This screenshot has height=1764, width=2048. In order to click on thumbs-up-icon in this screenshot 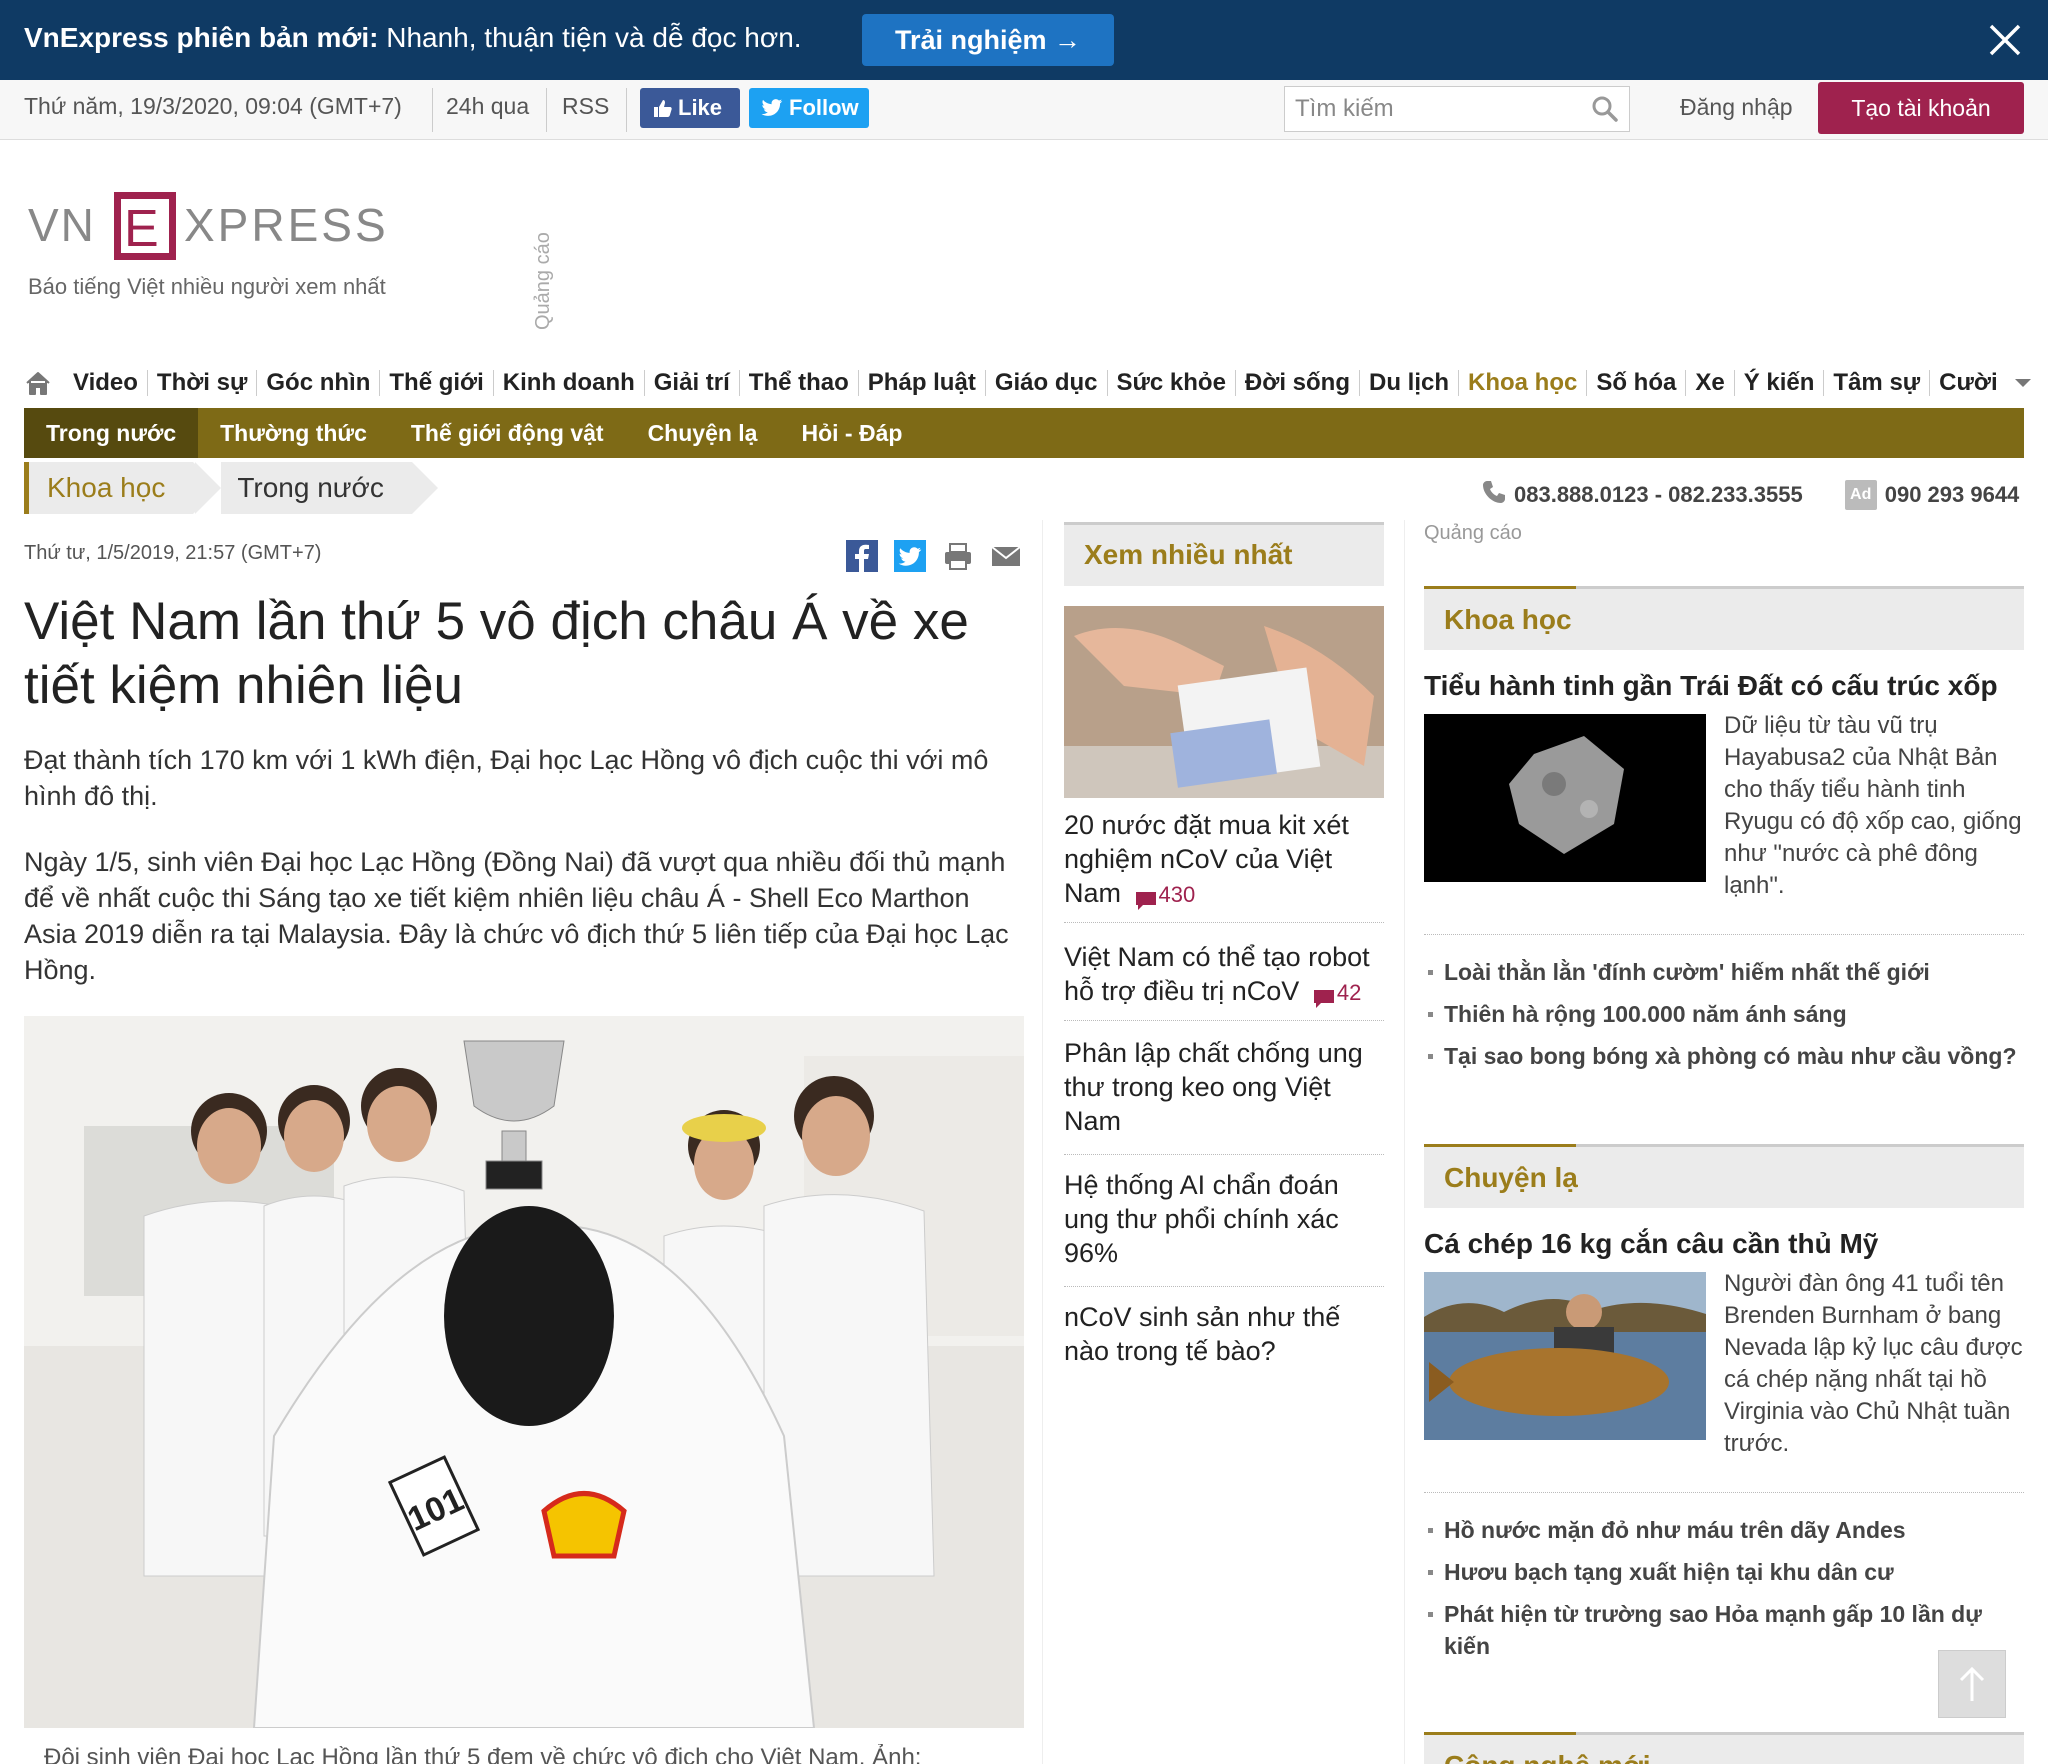, I will do `click(662, 108)`.